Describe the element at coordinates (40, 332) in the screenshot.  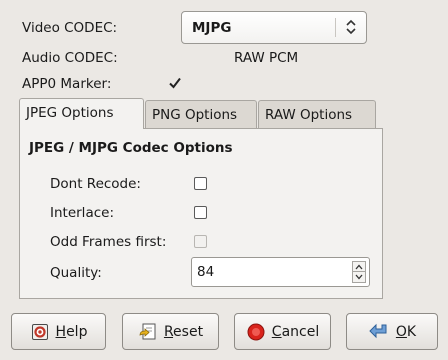
I see `help-icon` at that location.